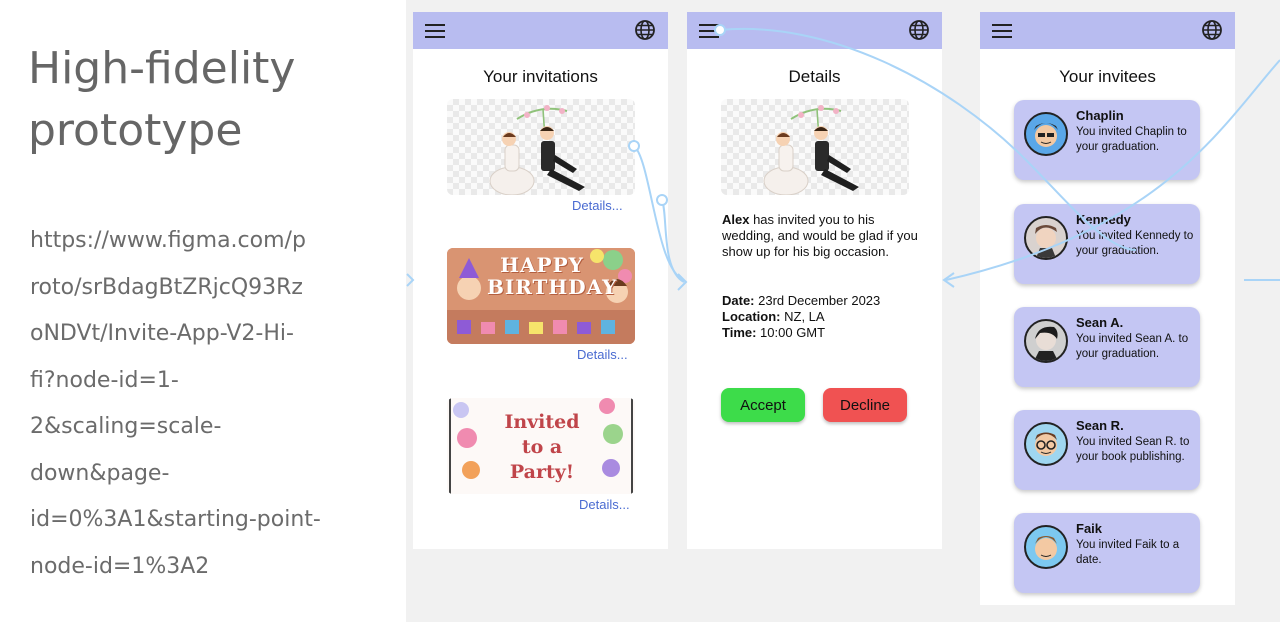 This screenshot has height=622, width=1280. I want to click on event-time: Time: 10:00 GMT, so click(822, 333).